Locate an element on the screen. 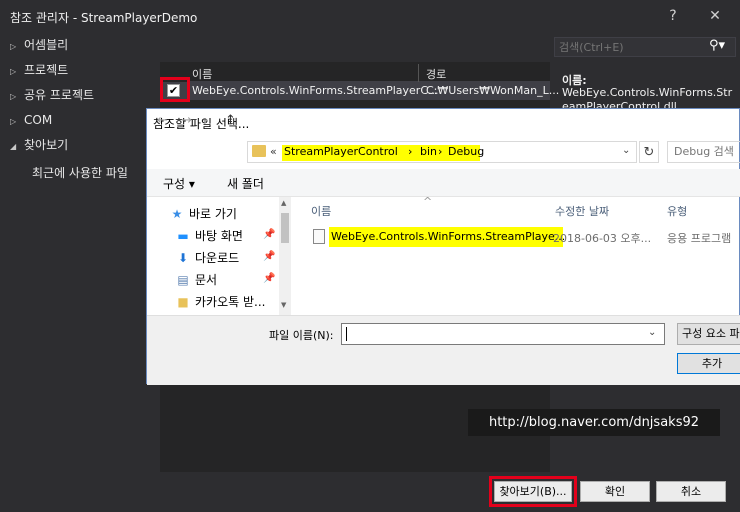 The height and width of the screenshot is (512, 740). close-button: ✕ is located at coordinates (715, 16).